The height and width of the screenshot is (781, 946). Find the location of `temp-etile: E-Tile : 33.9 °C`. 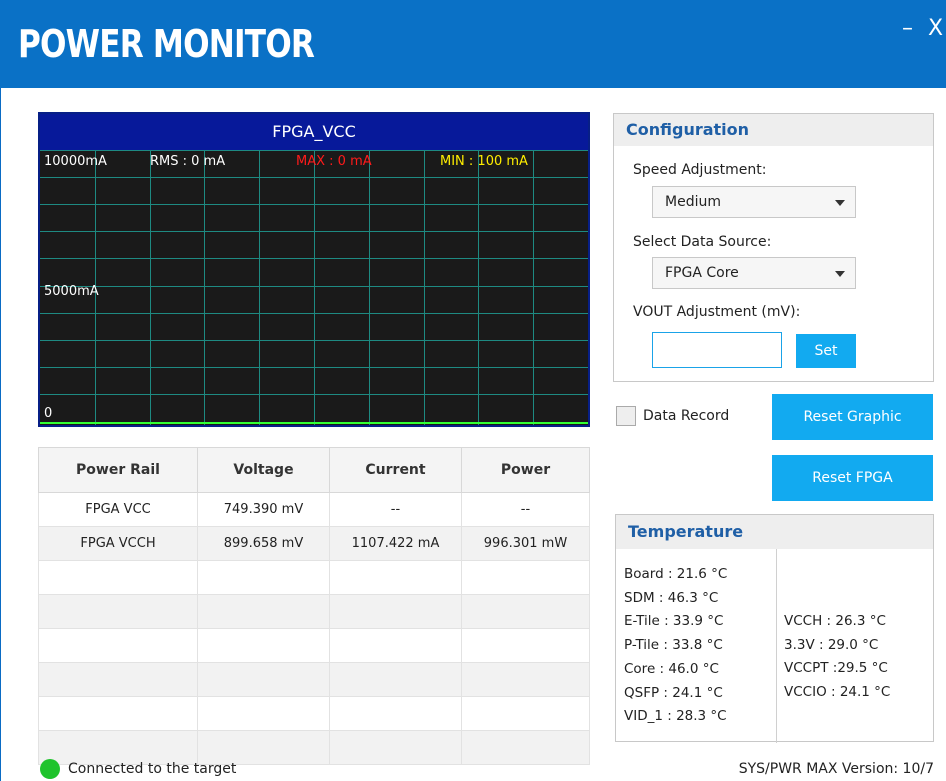

temp-etile: E-Tile : 33.9 °C is located at coordinates (674, 621).